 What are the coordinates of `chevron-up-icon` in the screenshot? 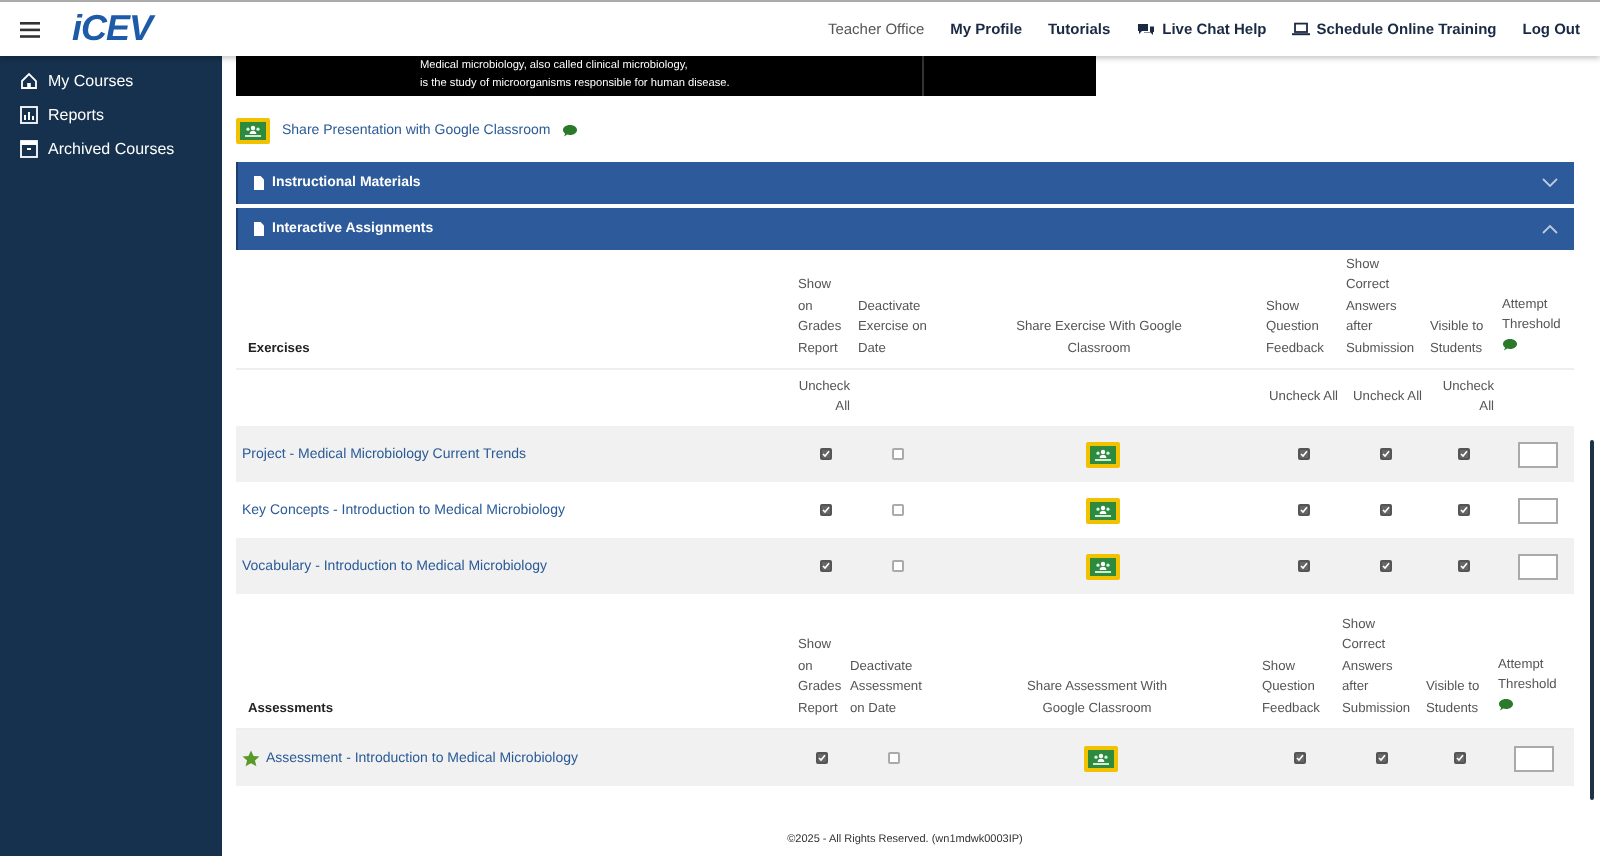 It's located at (1550, 229).